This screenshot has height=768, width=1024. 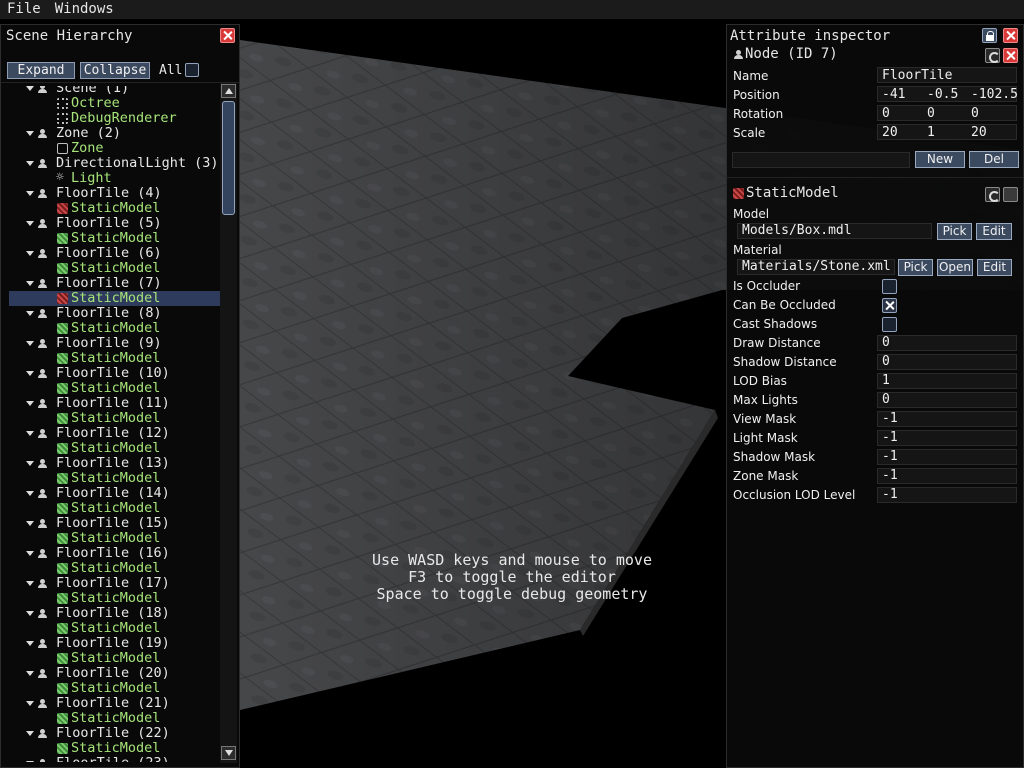 I want to click on hierarchy-scrollbar, so click(x=228, y=423).